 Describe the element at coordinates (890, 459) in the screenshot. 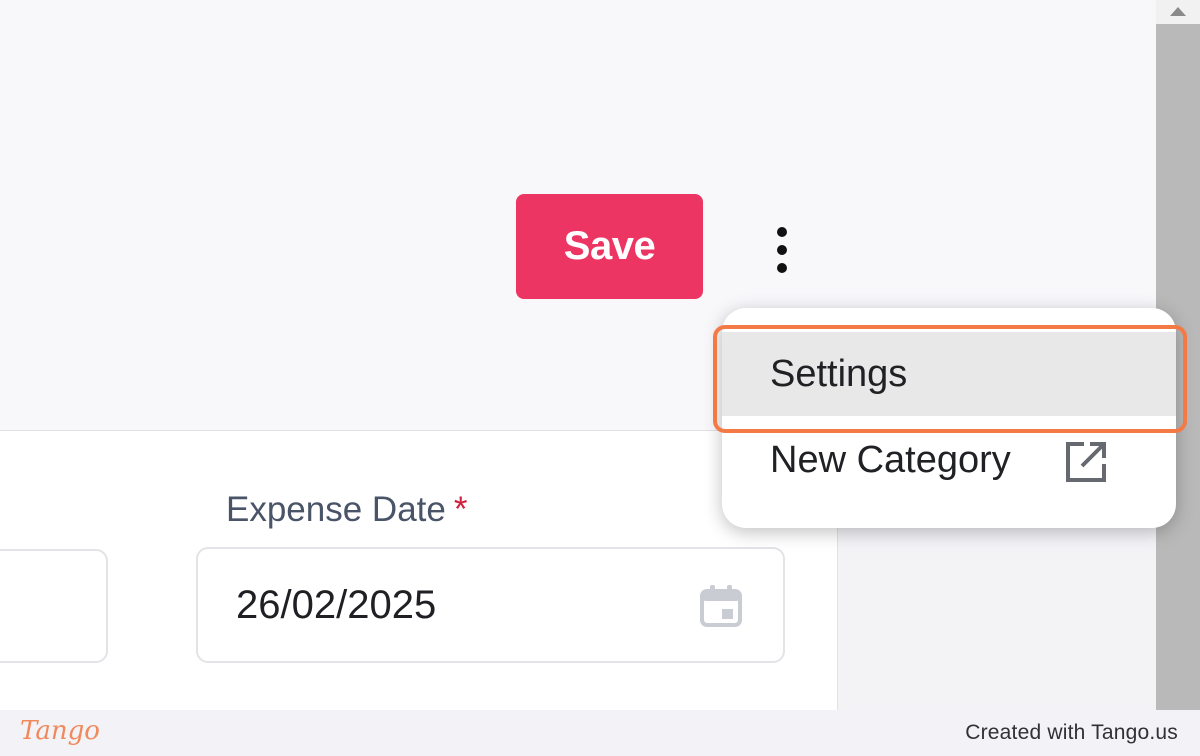

I see `menu-item-new-category-label: New Category` at that location.